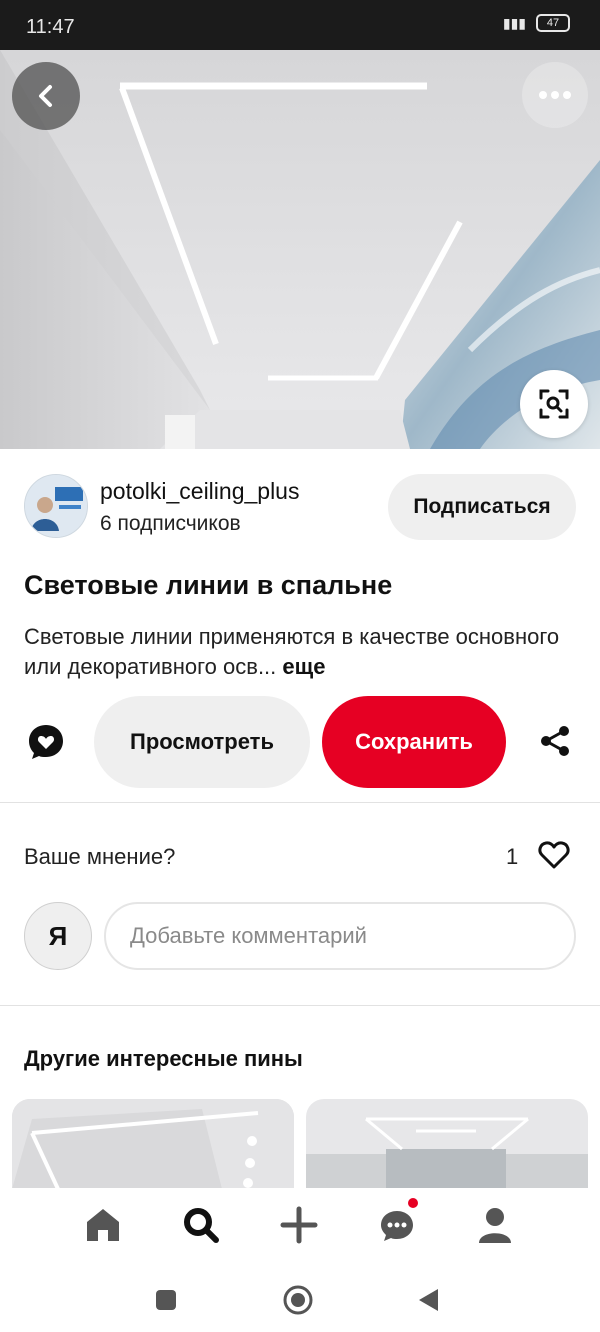 Image resolution: width=600 pixels, height=1332 pixels. I want to click on more-options-button, so click(555, 95).